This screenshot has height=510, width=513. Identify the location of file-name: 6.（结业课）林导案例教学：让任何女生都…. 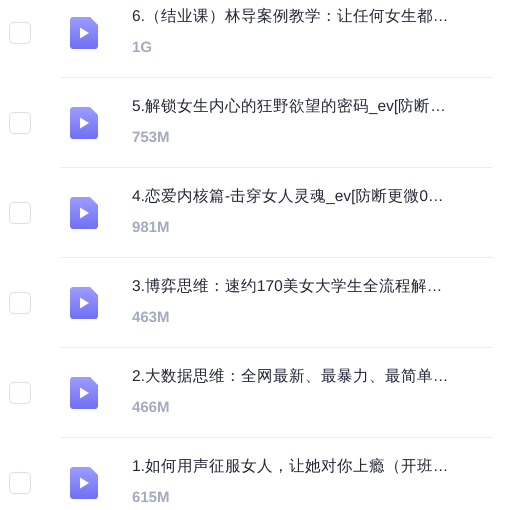
(290, 16).